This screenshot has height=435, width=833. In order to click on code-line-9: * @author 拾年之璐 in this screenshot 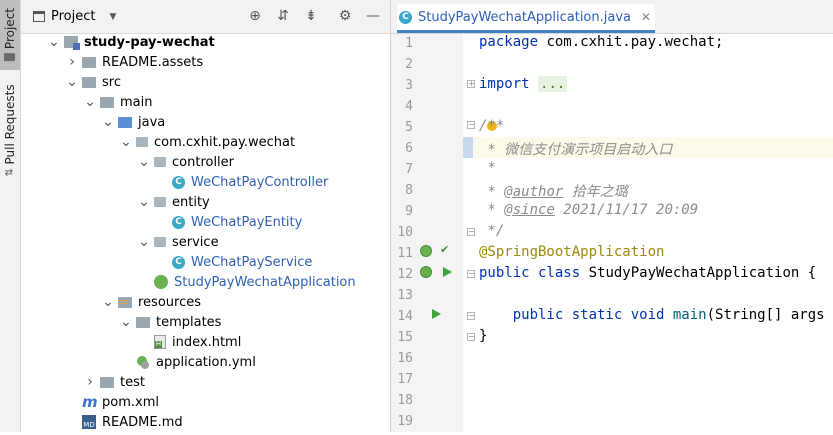, I will do `click(553, 191)`.